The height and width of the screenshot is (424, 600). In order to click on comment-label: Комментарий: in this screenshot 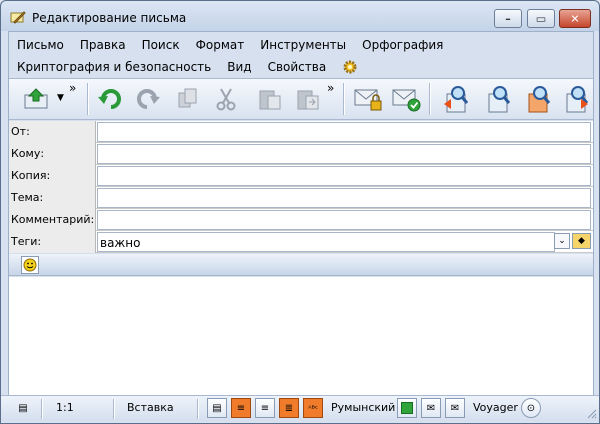, I will do `click(52, 220)`.